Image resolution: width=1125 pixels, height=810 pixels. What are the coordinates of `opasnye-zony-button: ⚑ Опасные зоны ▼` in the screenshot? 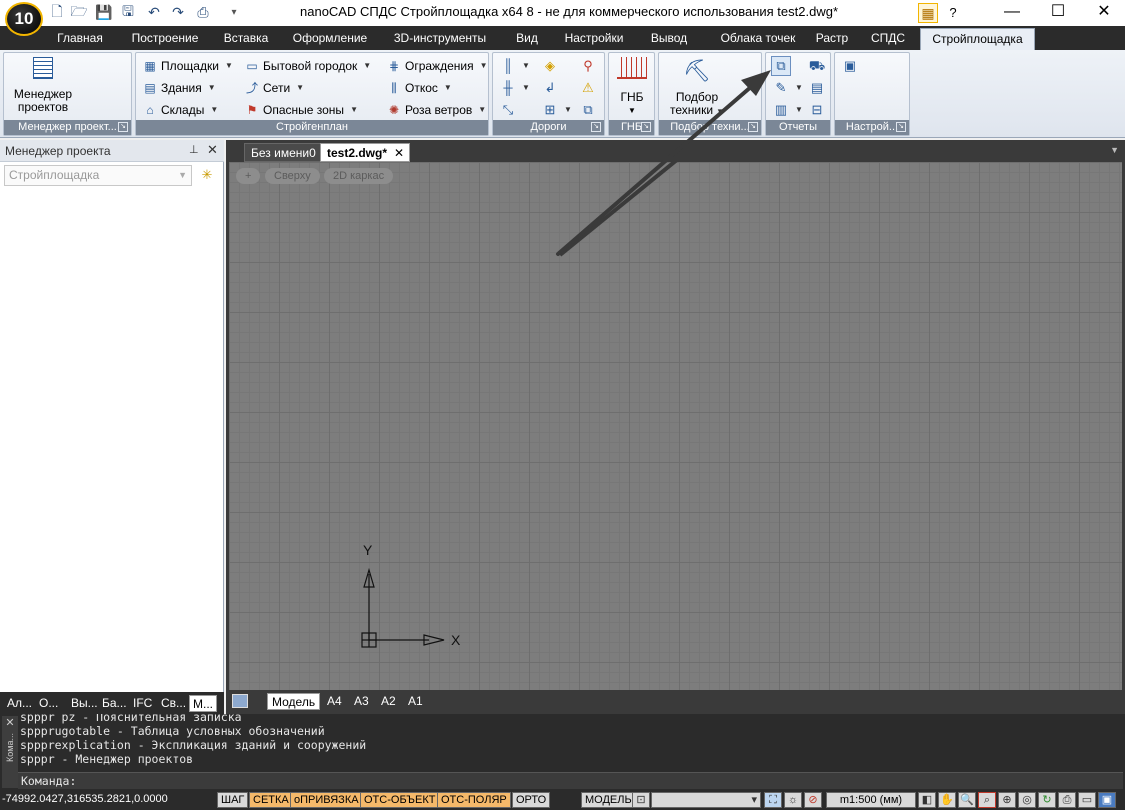 It's located at (301, 110).